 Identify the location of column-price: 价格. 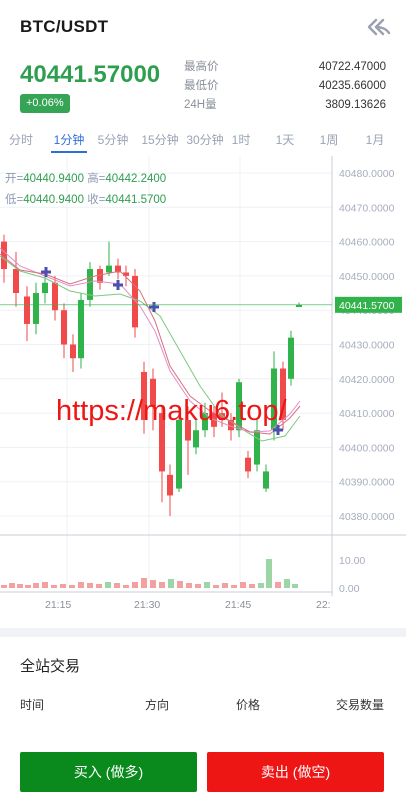
(248, 705).